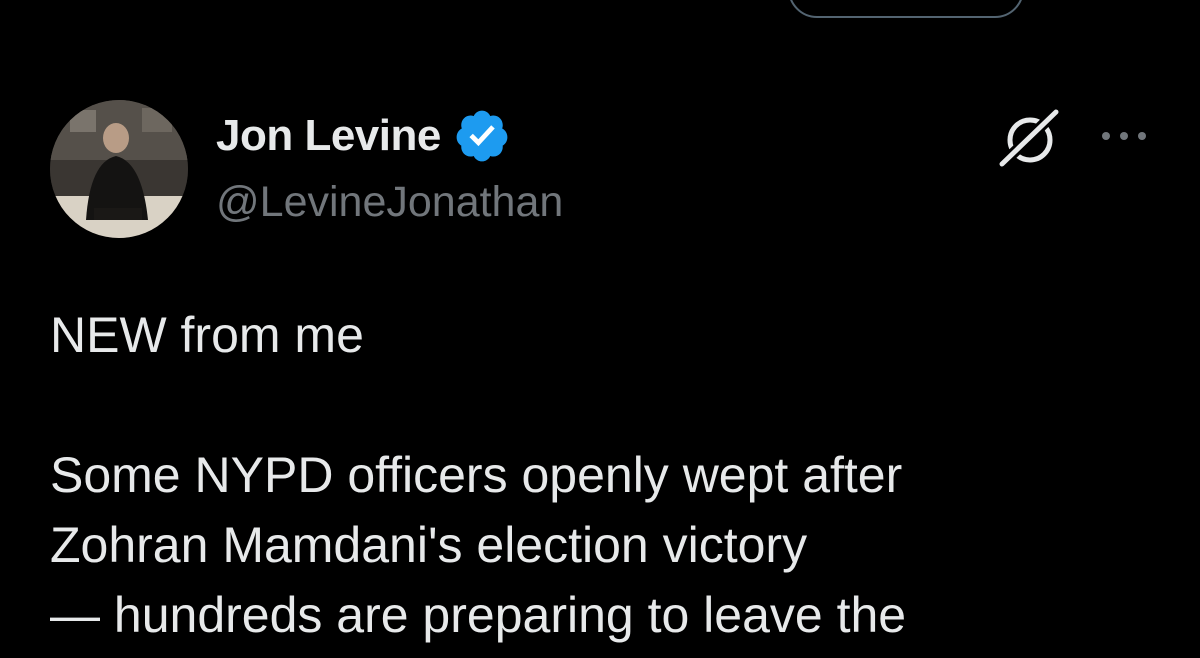 This screenshot has width=1200, height=658. I want to click on author-handle: @LevineJonathan, so click(389, 202).